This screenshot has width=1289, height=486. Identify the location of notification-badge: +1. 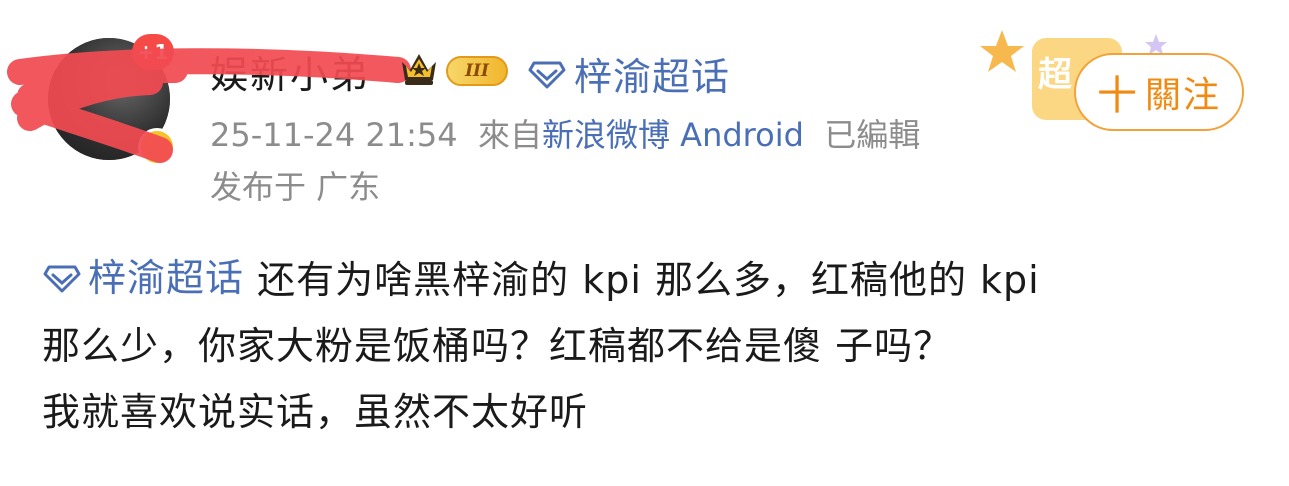
(153, 52).